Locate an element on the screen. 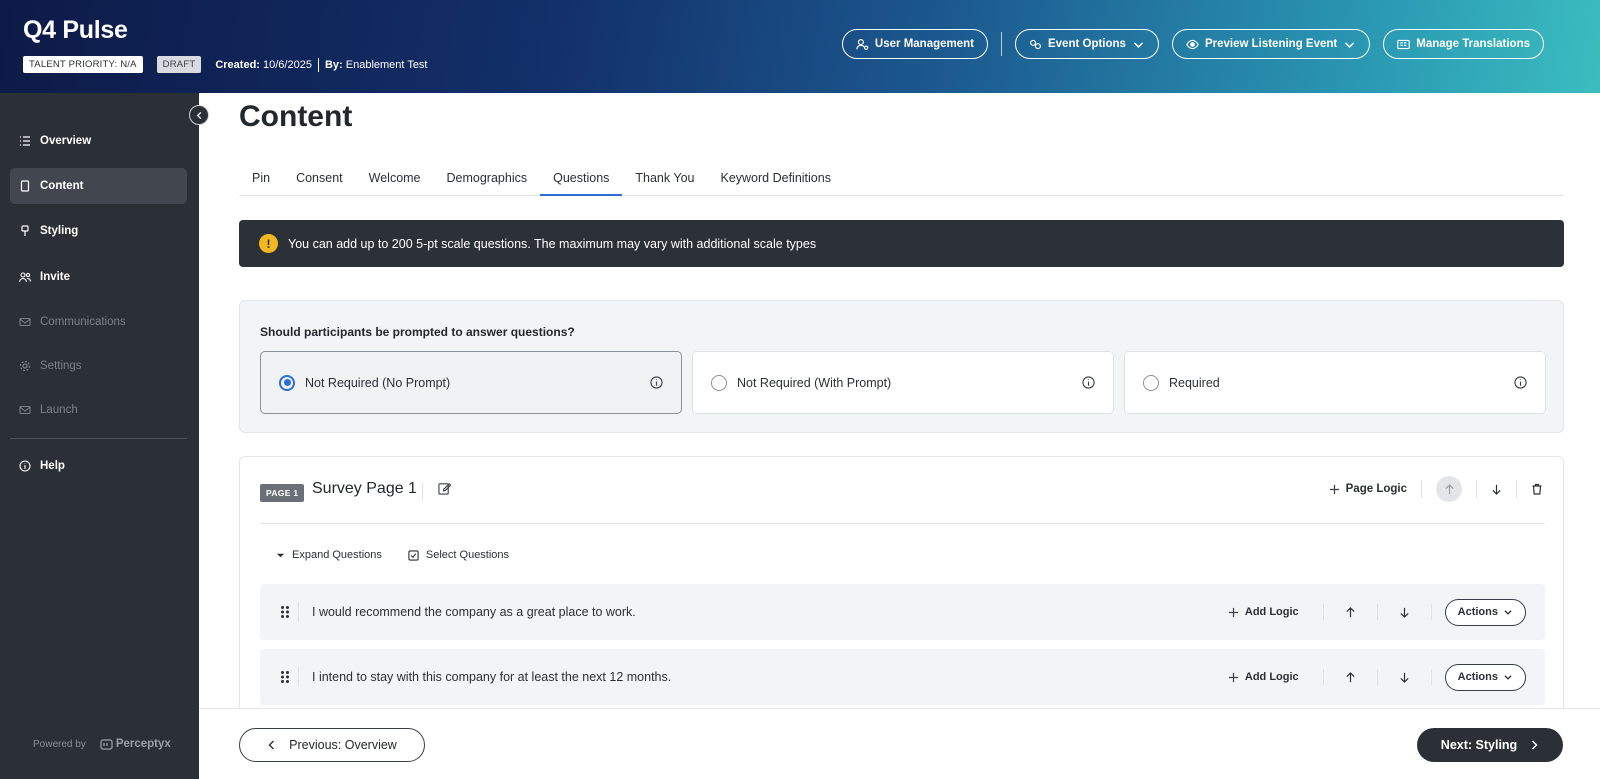 This screenshot has height=779, width=1600. page-logic-label: Page Logic is located at coordinates (1376, 489).